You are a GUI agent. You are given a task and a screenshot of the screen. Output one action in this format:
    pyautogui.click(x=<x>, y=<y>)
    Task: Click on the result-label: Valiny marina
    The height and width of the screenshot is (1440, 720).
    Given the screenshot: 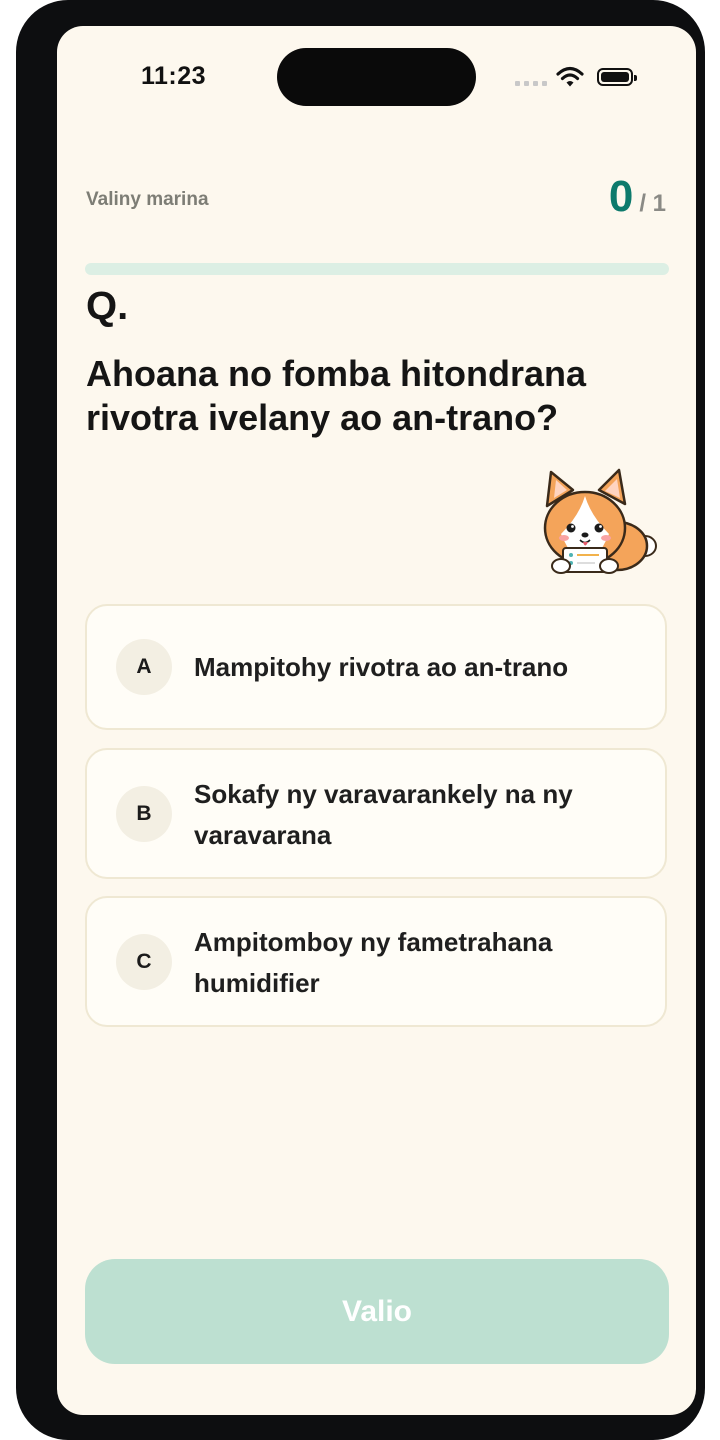 What is the action you would take?
    pyautogui.click(x=147, y=199)
    